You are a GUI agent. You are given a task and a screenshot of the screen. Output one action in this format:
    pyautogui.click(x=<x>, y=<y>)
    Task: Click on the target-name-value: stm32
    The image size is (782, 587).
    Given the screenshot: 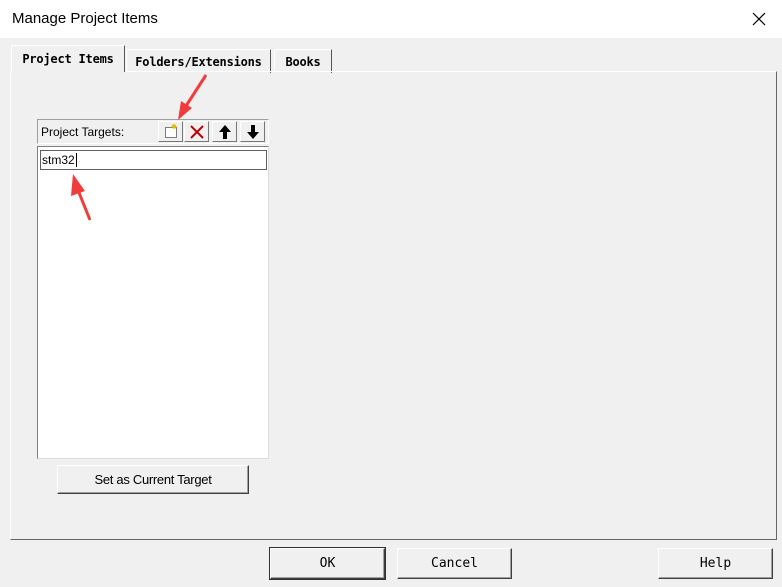 What is the action you would take?
    pyautogui.click(x=58, y=160)
    